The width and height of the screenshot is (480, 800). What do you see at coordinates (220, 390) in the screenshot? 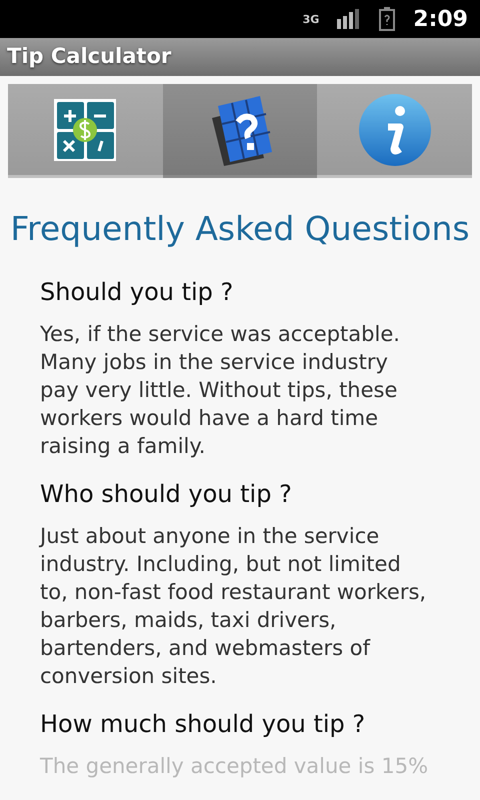
I see `answer-text: Yes, if the service was acceptable. Many jobs in the service industry pay very little. Without tips, these workers would have a hard time raising a family.` at bounding box center [220, 390].